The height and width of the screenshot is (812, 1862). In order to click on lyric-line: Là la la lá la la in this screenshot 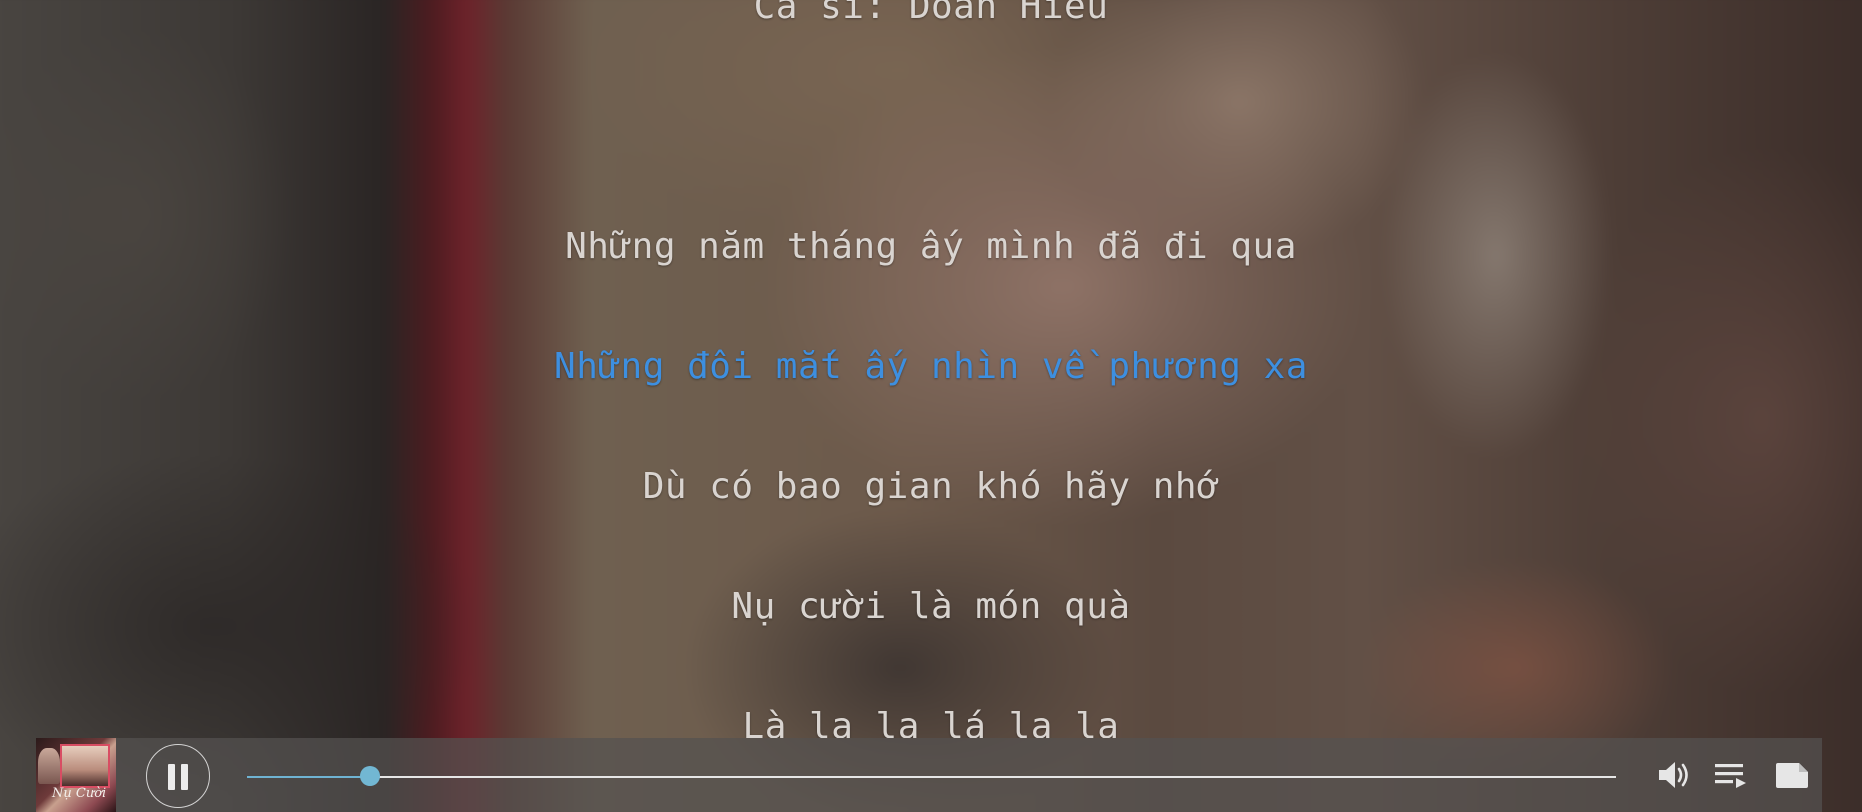, I will do `click(931, 722)`.